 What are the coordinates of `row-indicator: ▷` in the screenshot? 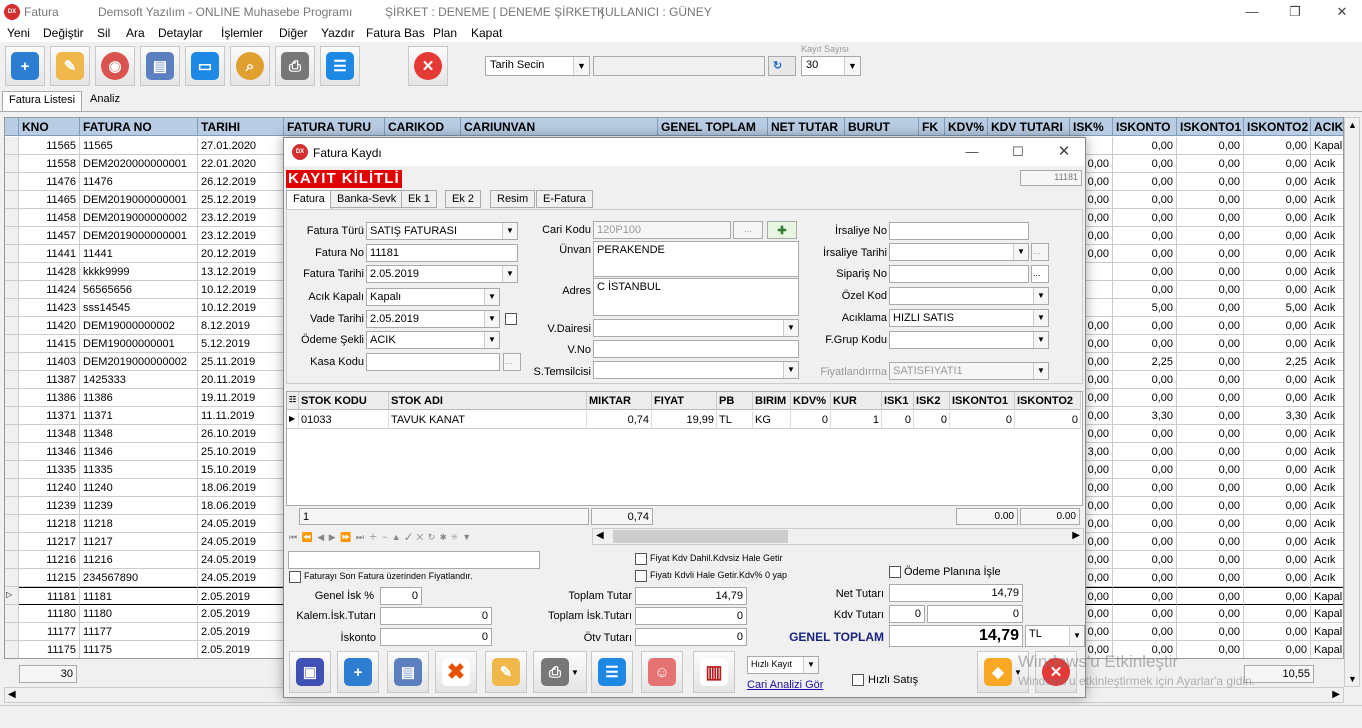 It's located at (12, 596).